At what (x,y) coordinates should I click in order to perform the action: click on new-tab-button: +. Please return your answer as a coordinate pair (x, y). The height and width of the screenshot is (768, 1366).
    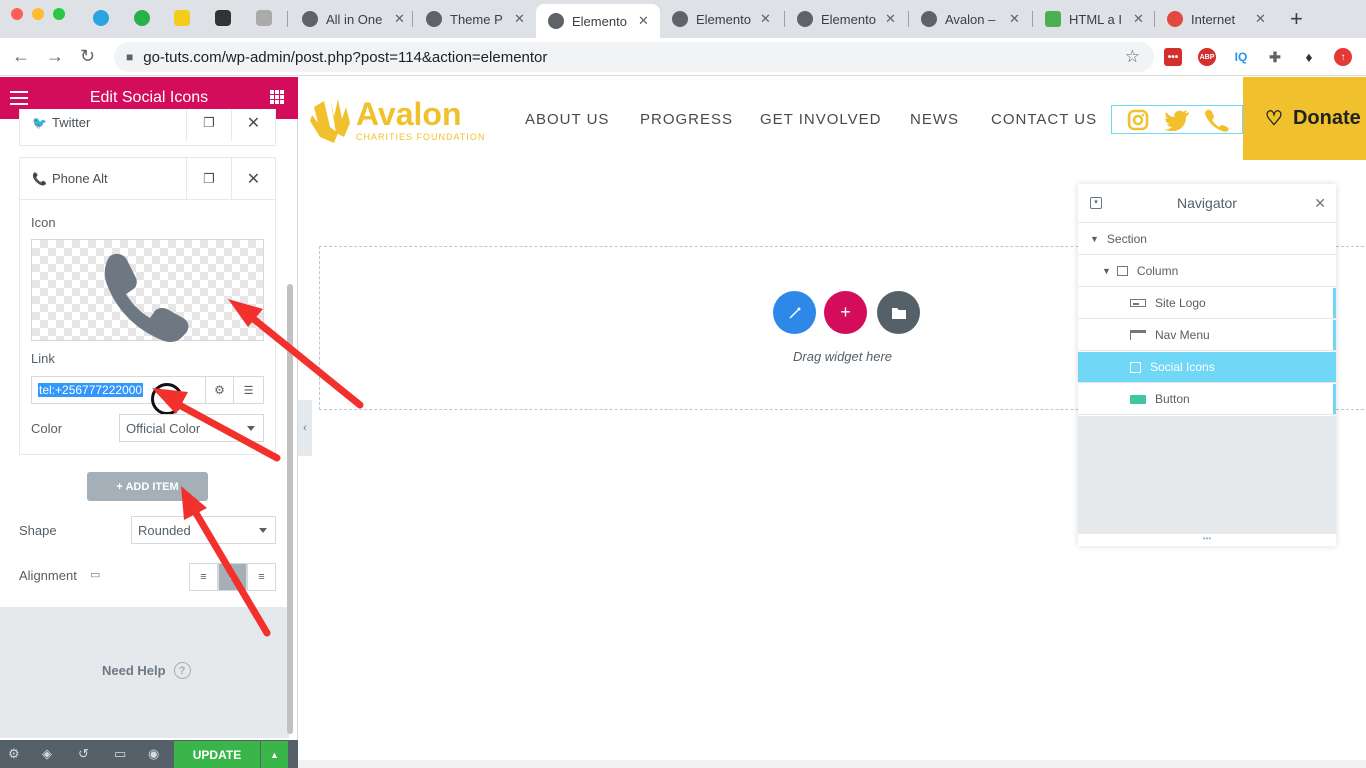
    Looking at the image, I should click on (1296, 19).